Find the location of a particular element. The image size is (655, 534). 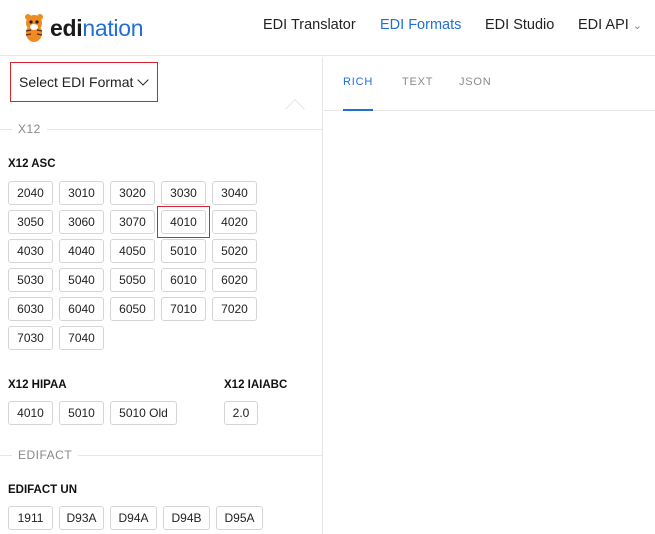

version-chip-x12-asc-3070: 3070 is located at coordinates (132, 222).